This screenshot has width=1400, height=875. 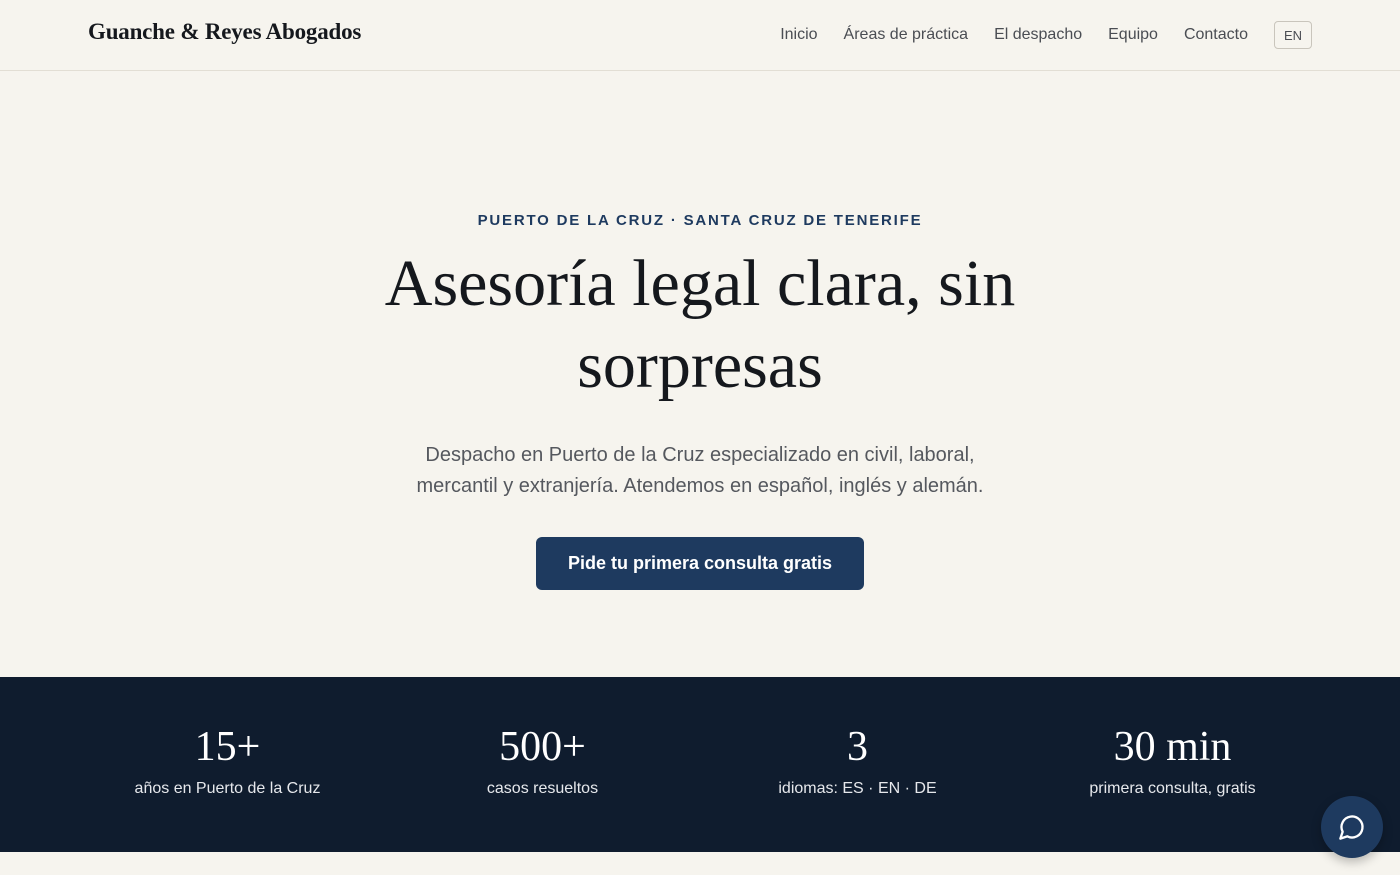 I want to click on nav-link-areas-de-practica: Áreas de práctica, so click(x=906, y=35).